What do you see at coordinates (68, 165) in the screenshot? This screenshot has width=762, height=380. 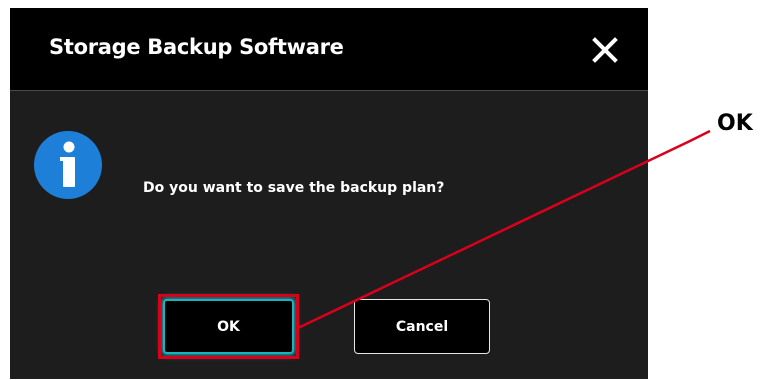 I see `info-icon` at bounding box center [68, 165].